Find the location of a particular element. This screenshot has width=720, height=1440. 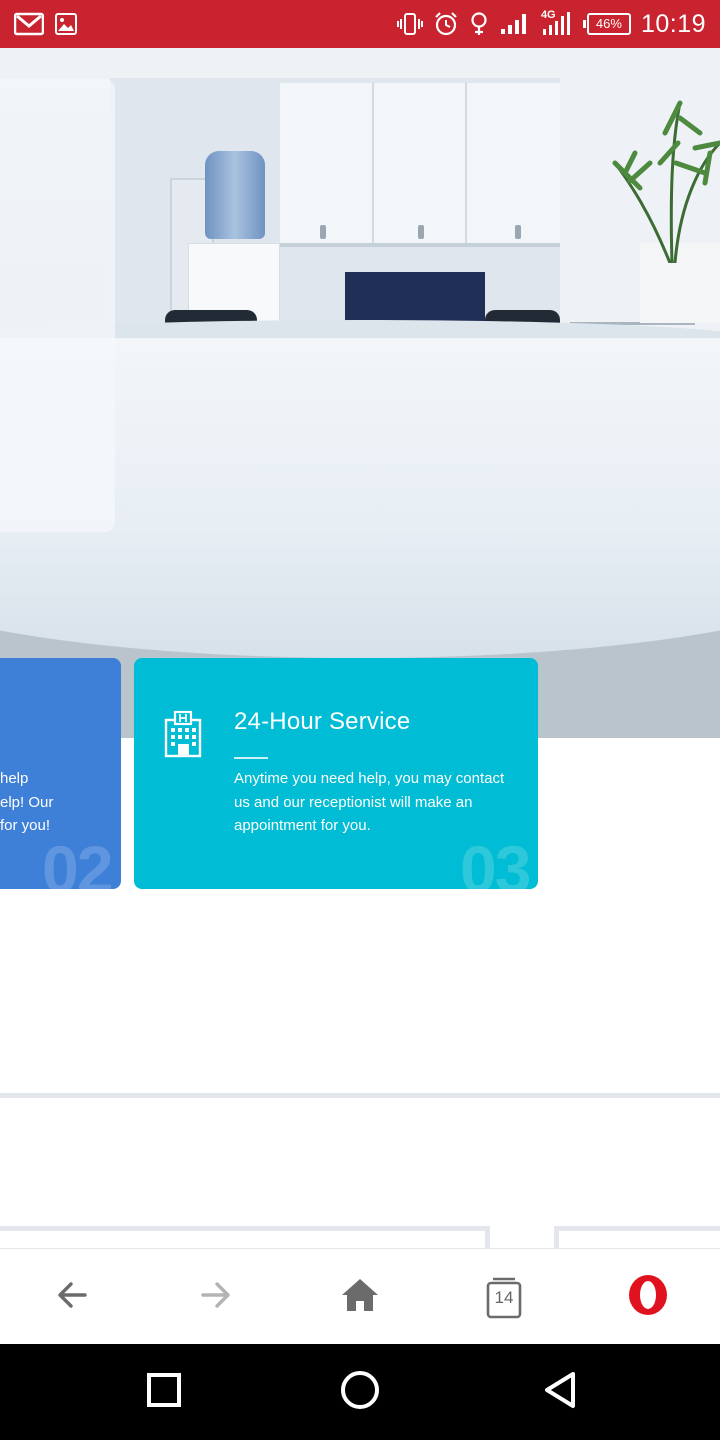

location-icon is located at coordinates (479, 24).